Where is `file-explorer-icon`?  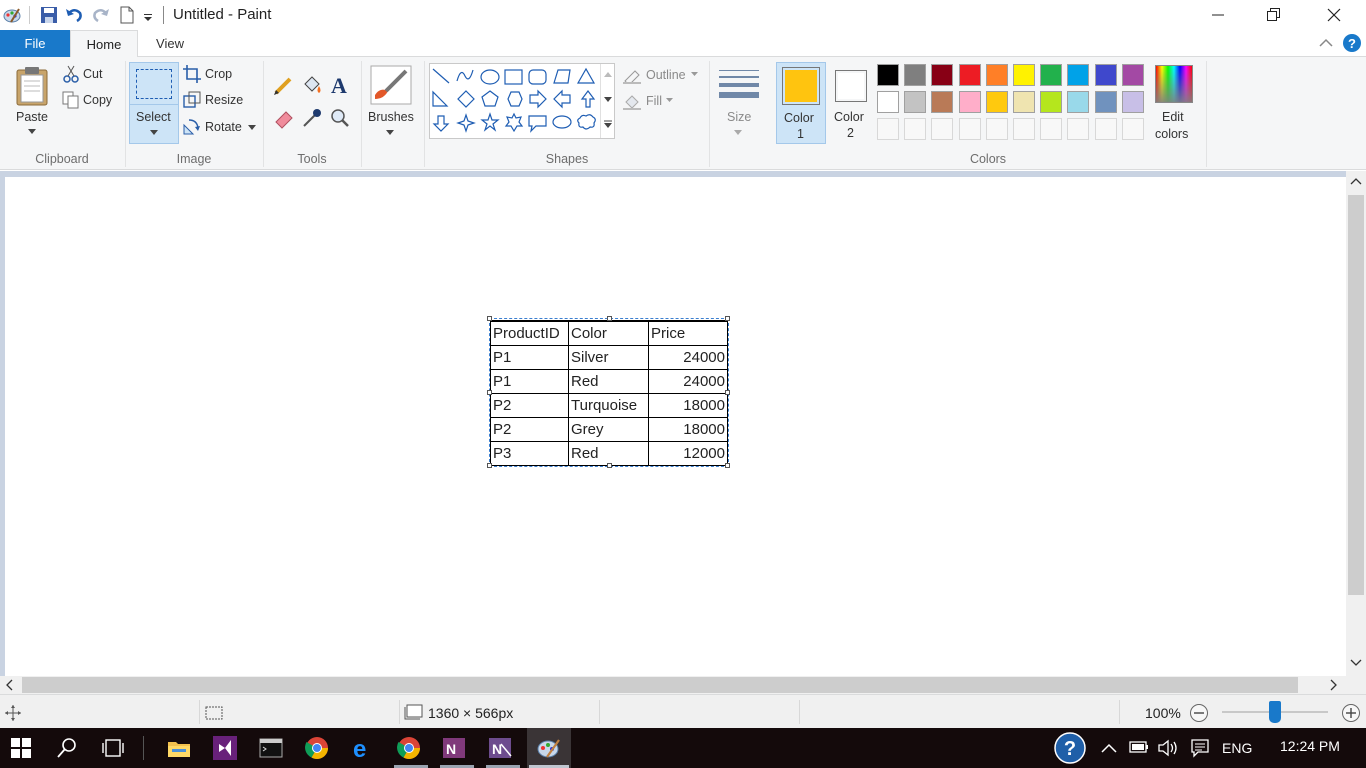
file-explorer-icon is located at coordinates (179, 748).